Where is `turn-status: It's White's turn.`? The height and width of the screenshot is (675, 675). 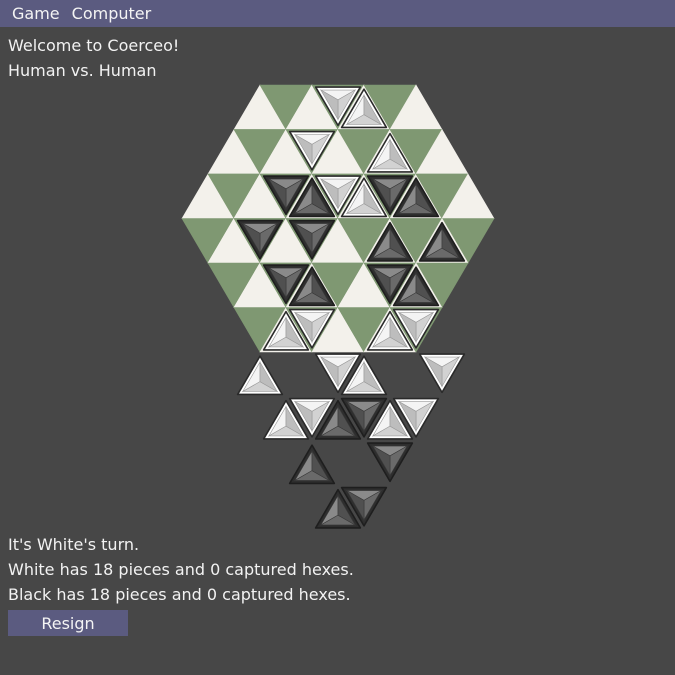
turn-status: It's White's turn. is located at coordinates (74, 544).